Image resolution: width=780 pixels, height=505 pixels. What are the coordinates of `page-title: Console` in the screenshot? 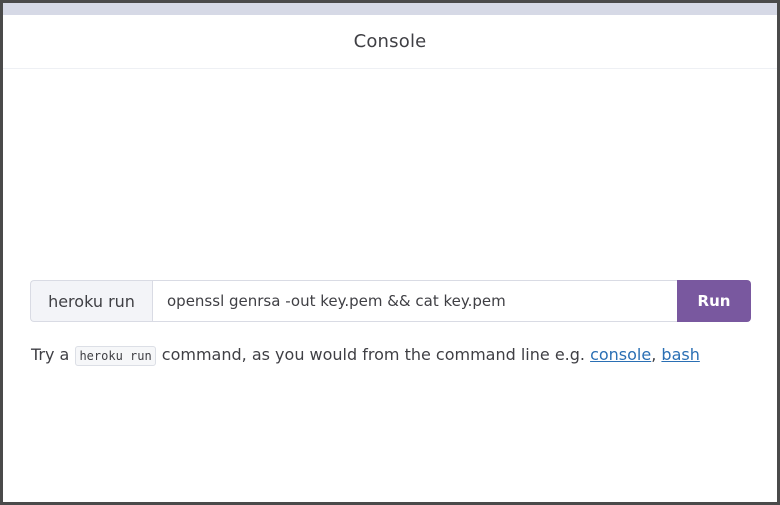 It's located at (390, 41).